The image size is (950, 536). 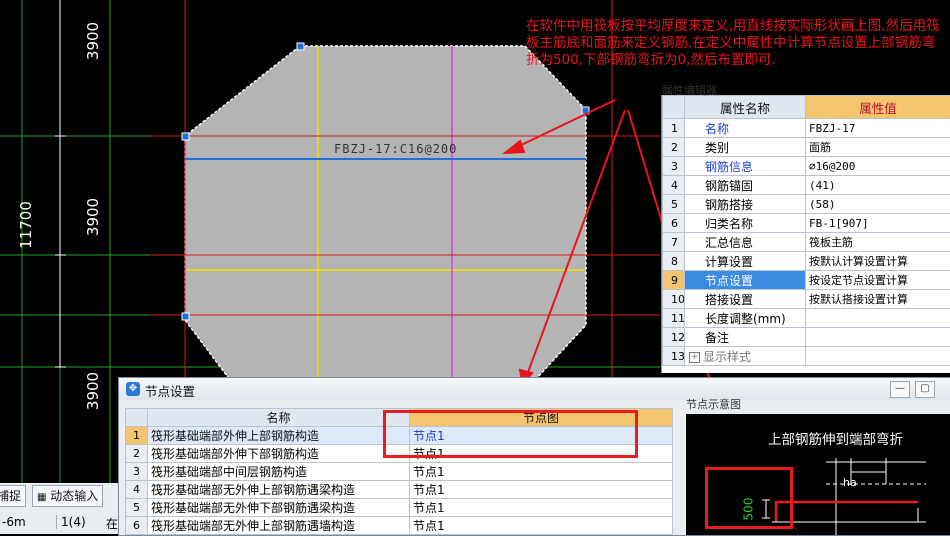 I want to click on property-row: 13+显示样式, so click(x=806, y=356).